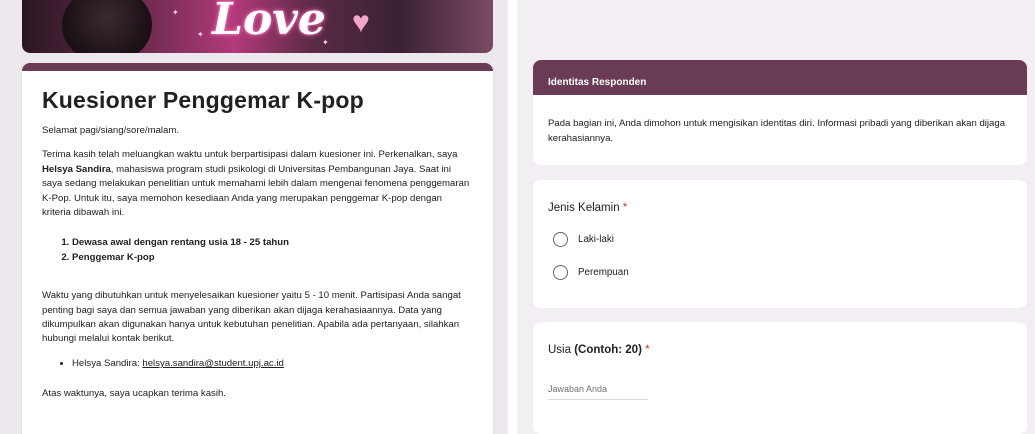 The width and height of the screenshot is (1035, 434). What do you see at coordinates (780, 77) in the screenshot?
I see `section-header: Identitas Responden` at bounding box center [780, 77].